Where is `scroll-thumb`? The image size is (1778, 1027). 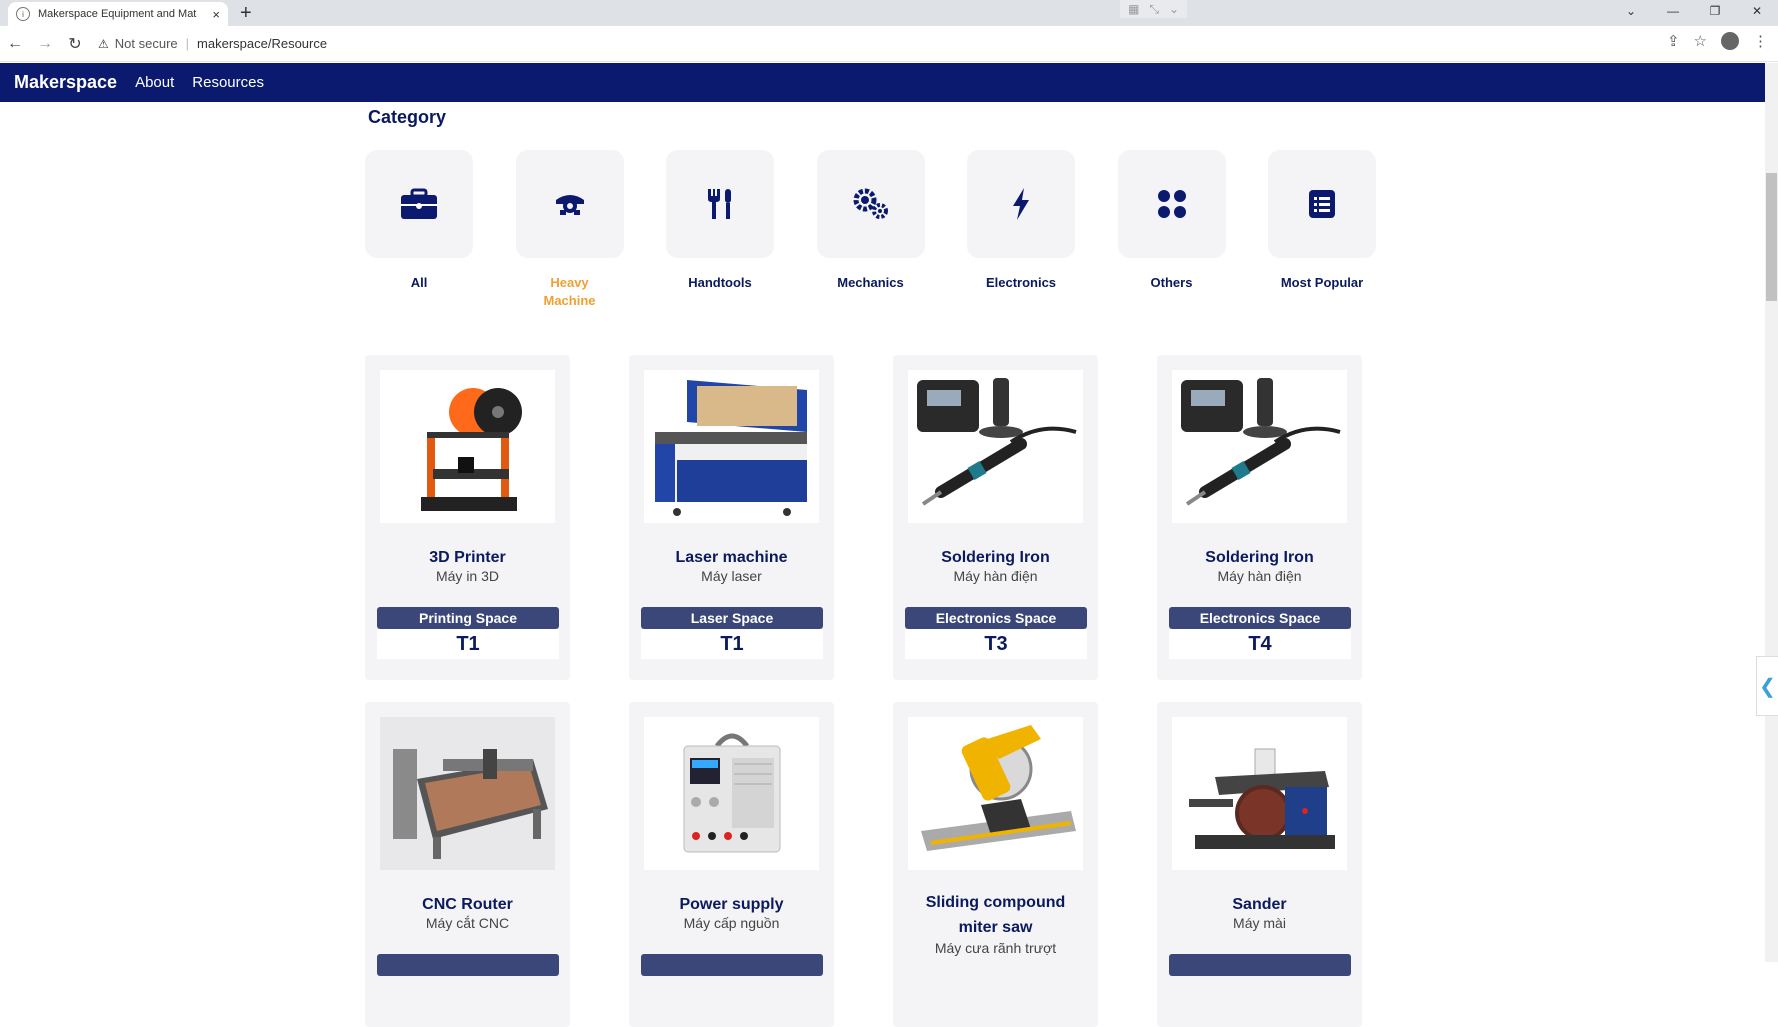 scroll-thumb is located at coordinates (1771, 237).